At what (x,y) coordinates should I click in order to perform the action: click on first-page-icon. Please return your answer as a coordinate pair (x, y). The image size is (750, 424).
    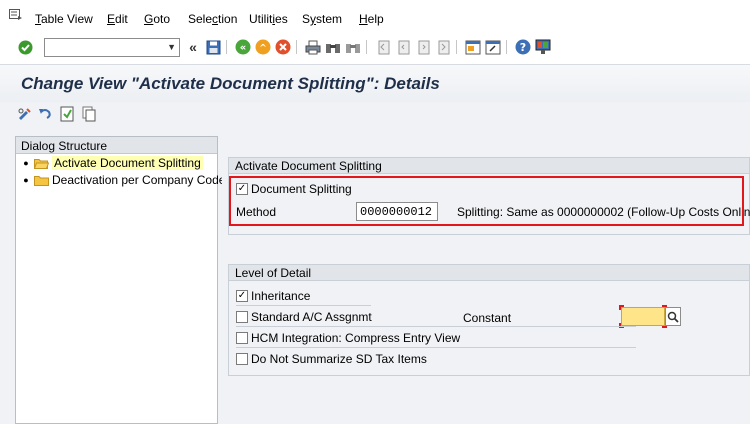
    Looking at the image, I should click on (383, 47).